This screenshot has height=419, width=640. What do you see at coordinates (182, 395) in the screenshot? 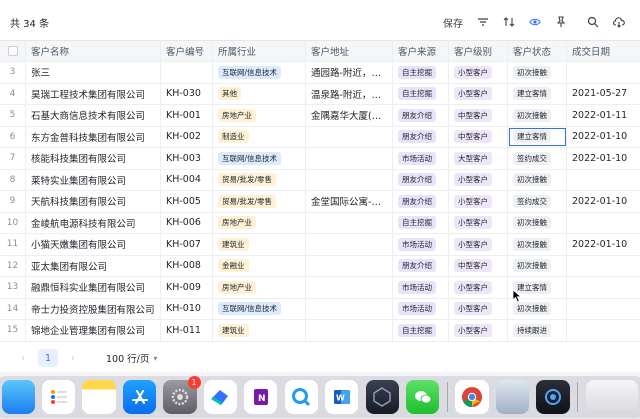
I see `system-settings-icon: 1` at bounding box center [182, 395].